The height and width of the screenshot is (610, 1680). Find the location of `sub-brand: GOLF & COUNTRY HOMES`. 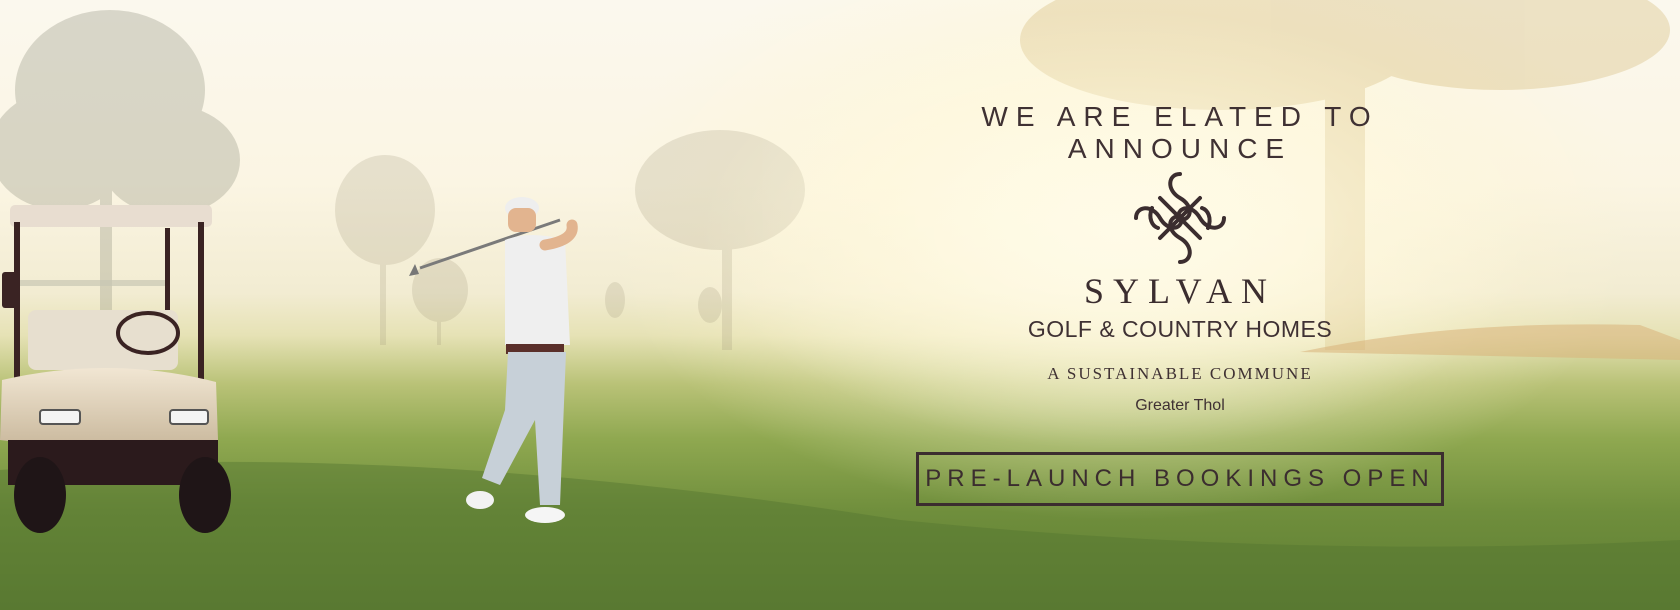

sub-brand: GOLF & COUNTRY HOMES is located at coordinates (1180, 329).